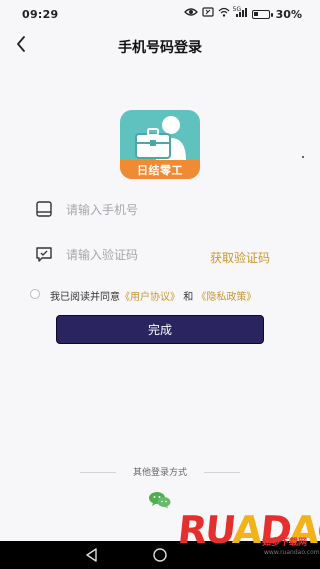 The width and height of the screenshot is (320, 569). What do you see at coordinates (40, 14) in the screenshot?
I see `status-time: 09:29` at bounding box center [40, 14].